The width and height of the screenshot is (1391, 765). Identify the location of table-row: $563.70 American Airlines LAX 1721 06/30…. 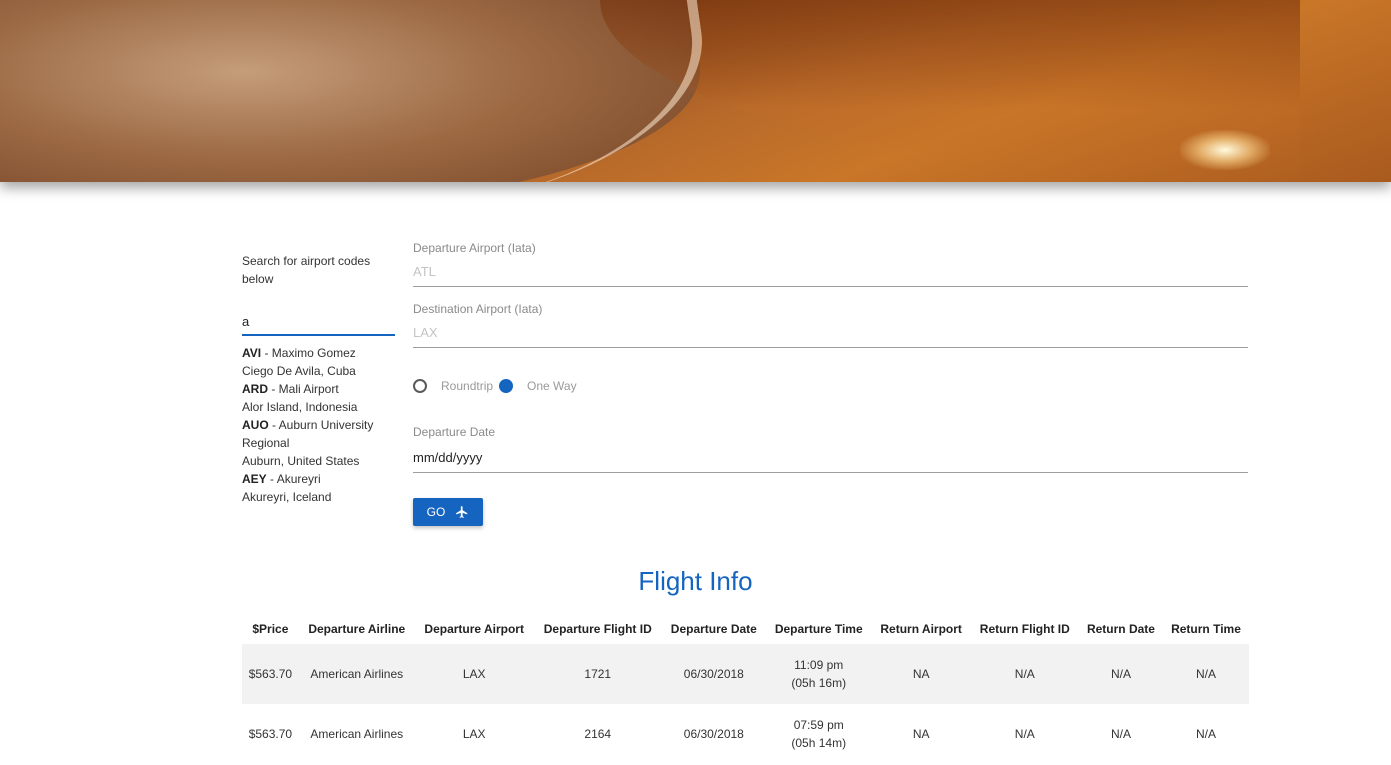
(745, 674).